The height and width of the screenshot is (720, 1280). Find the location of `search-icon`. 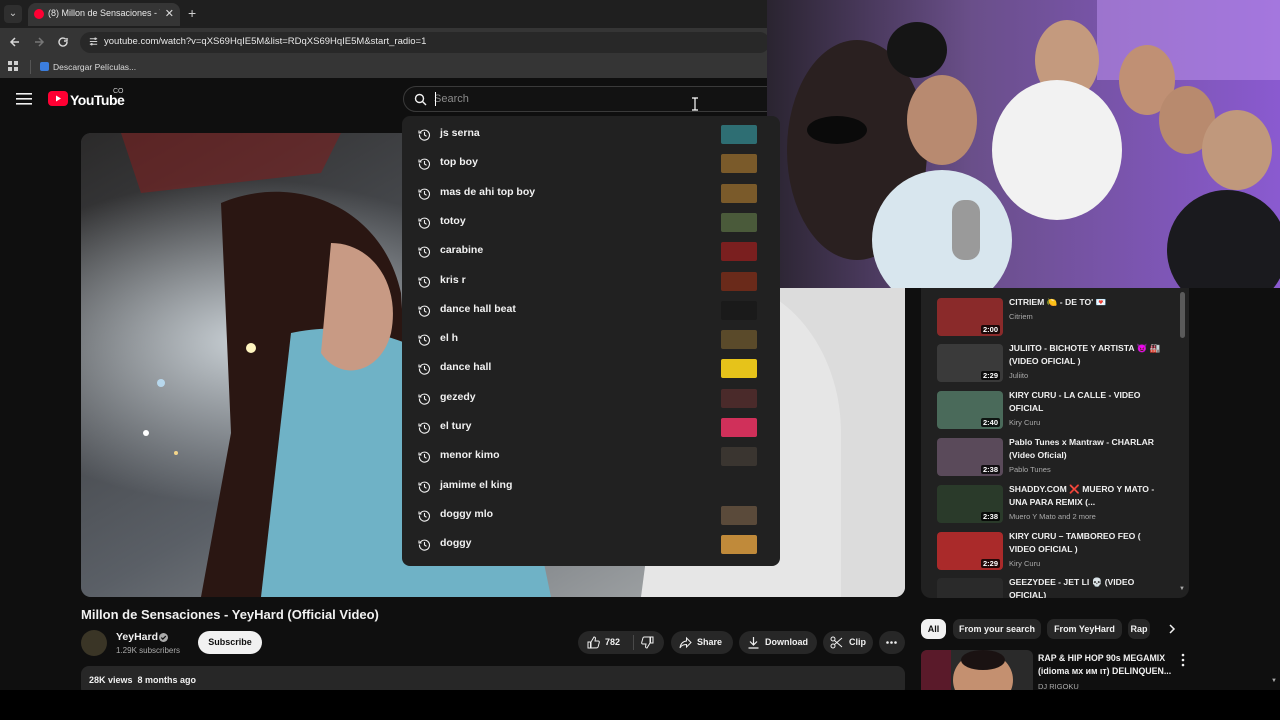

search-icon is located at coordinates (420, 99).